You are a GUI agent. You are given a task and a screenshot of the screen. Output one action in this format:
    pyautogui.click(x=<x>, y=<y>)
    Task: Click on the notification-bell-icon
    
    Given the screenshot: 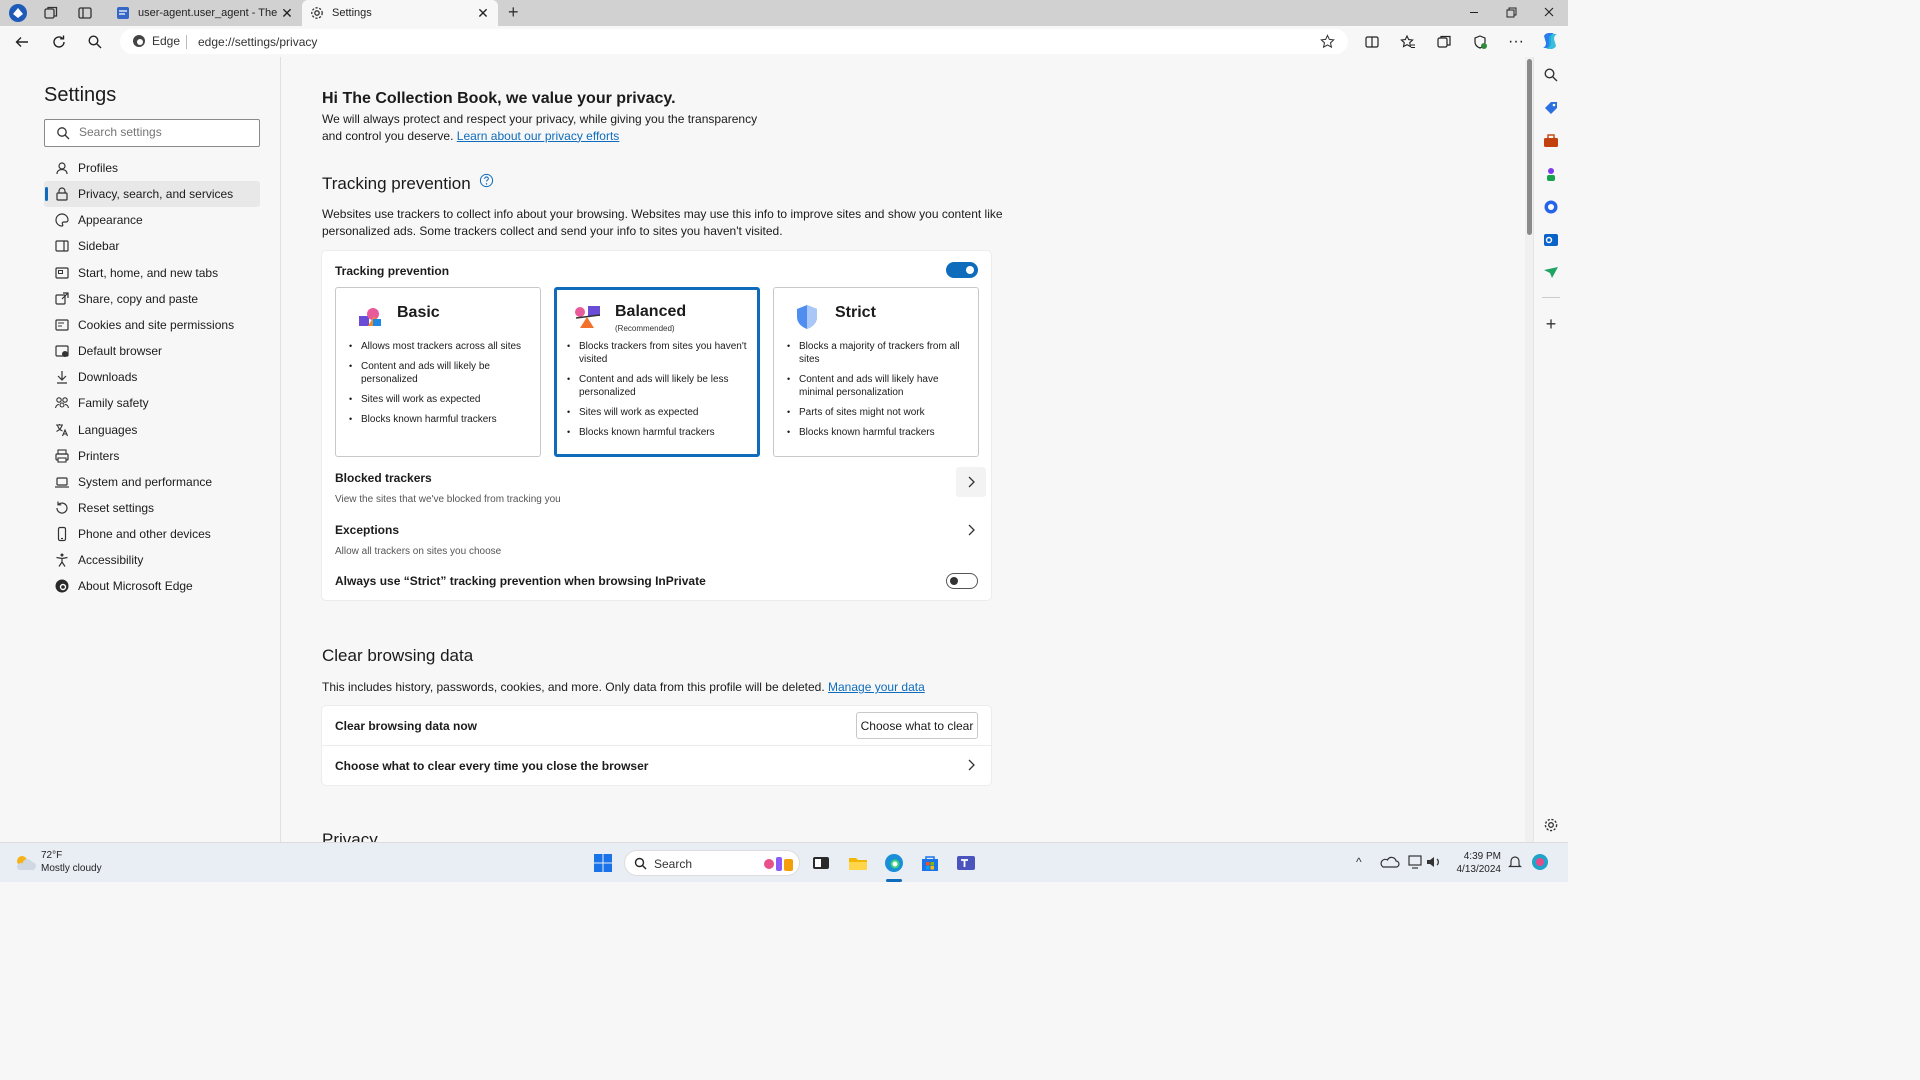 What is the action you would take?
    pyautogui.click(x=1515, y=862)
    